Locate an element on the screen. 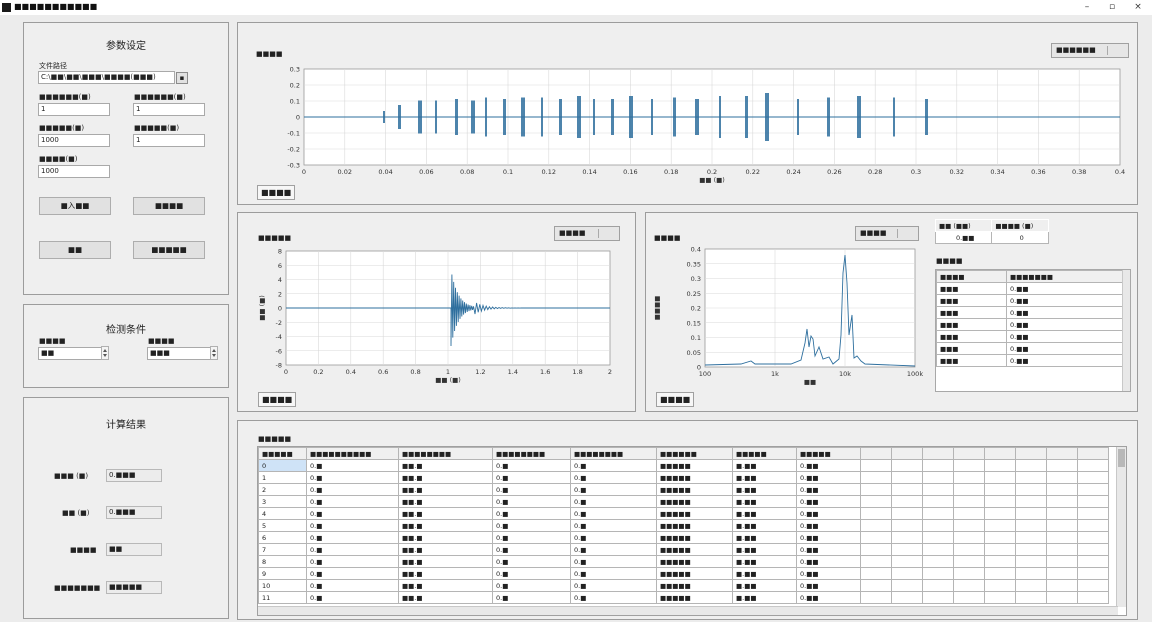 Image resolution: width=1152 pixels, height=622 pixels. peak-table-cell: ■■■ is located at coordinates (971, 288).